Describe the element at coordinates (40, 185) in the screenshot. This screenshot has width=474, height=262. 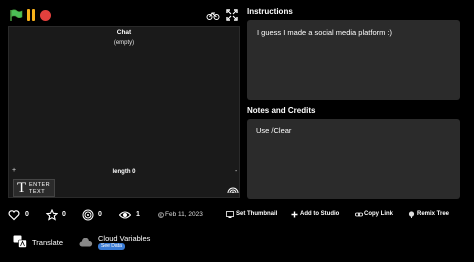
I see `enter-text-line1: ENTER` at that location.